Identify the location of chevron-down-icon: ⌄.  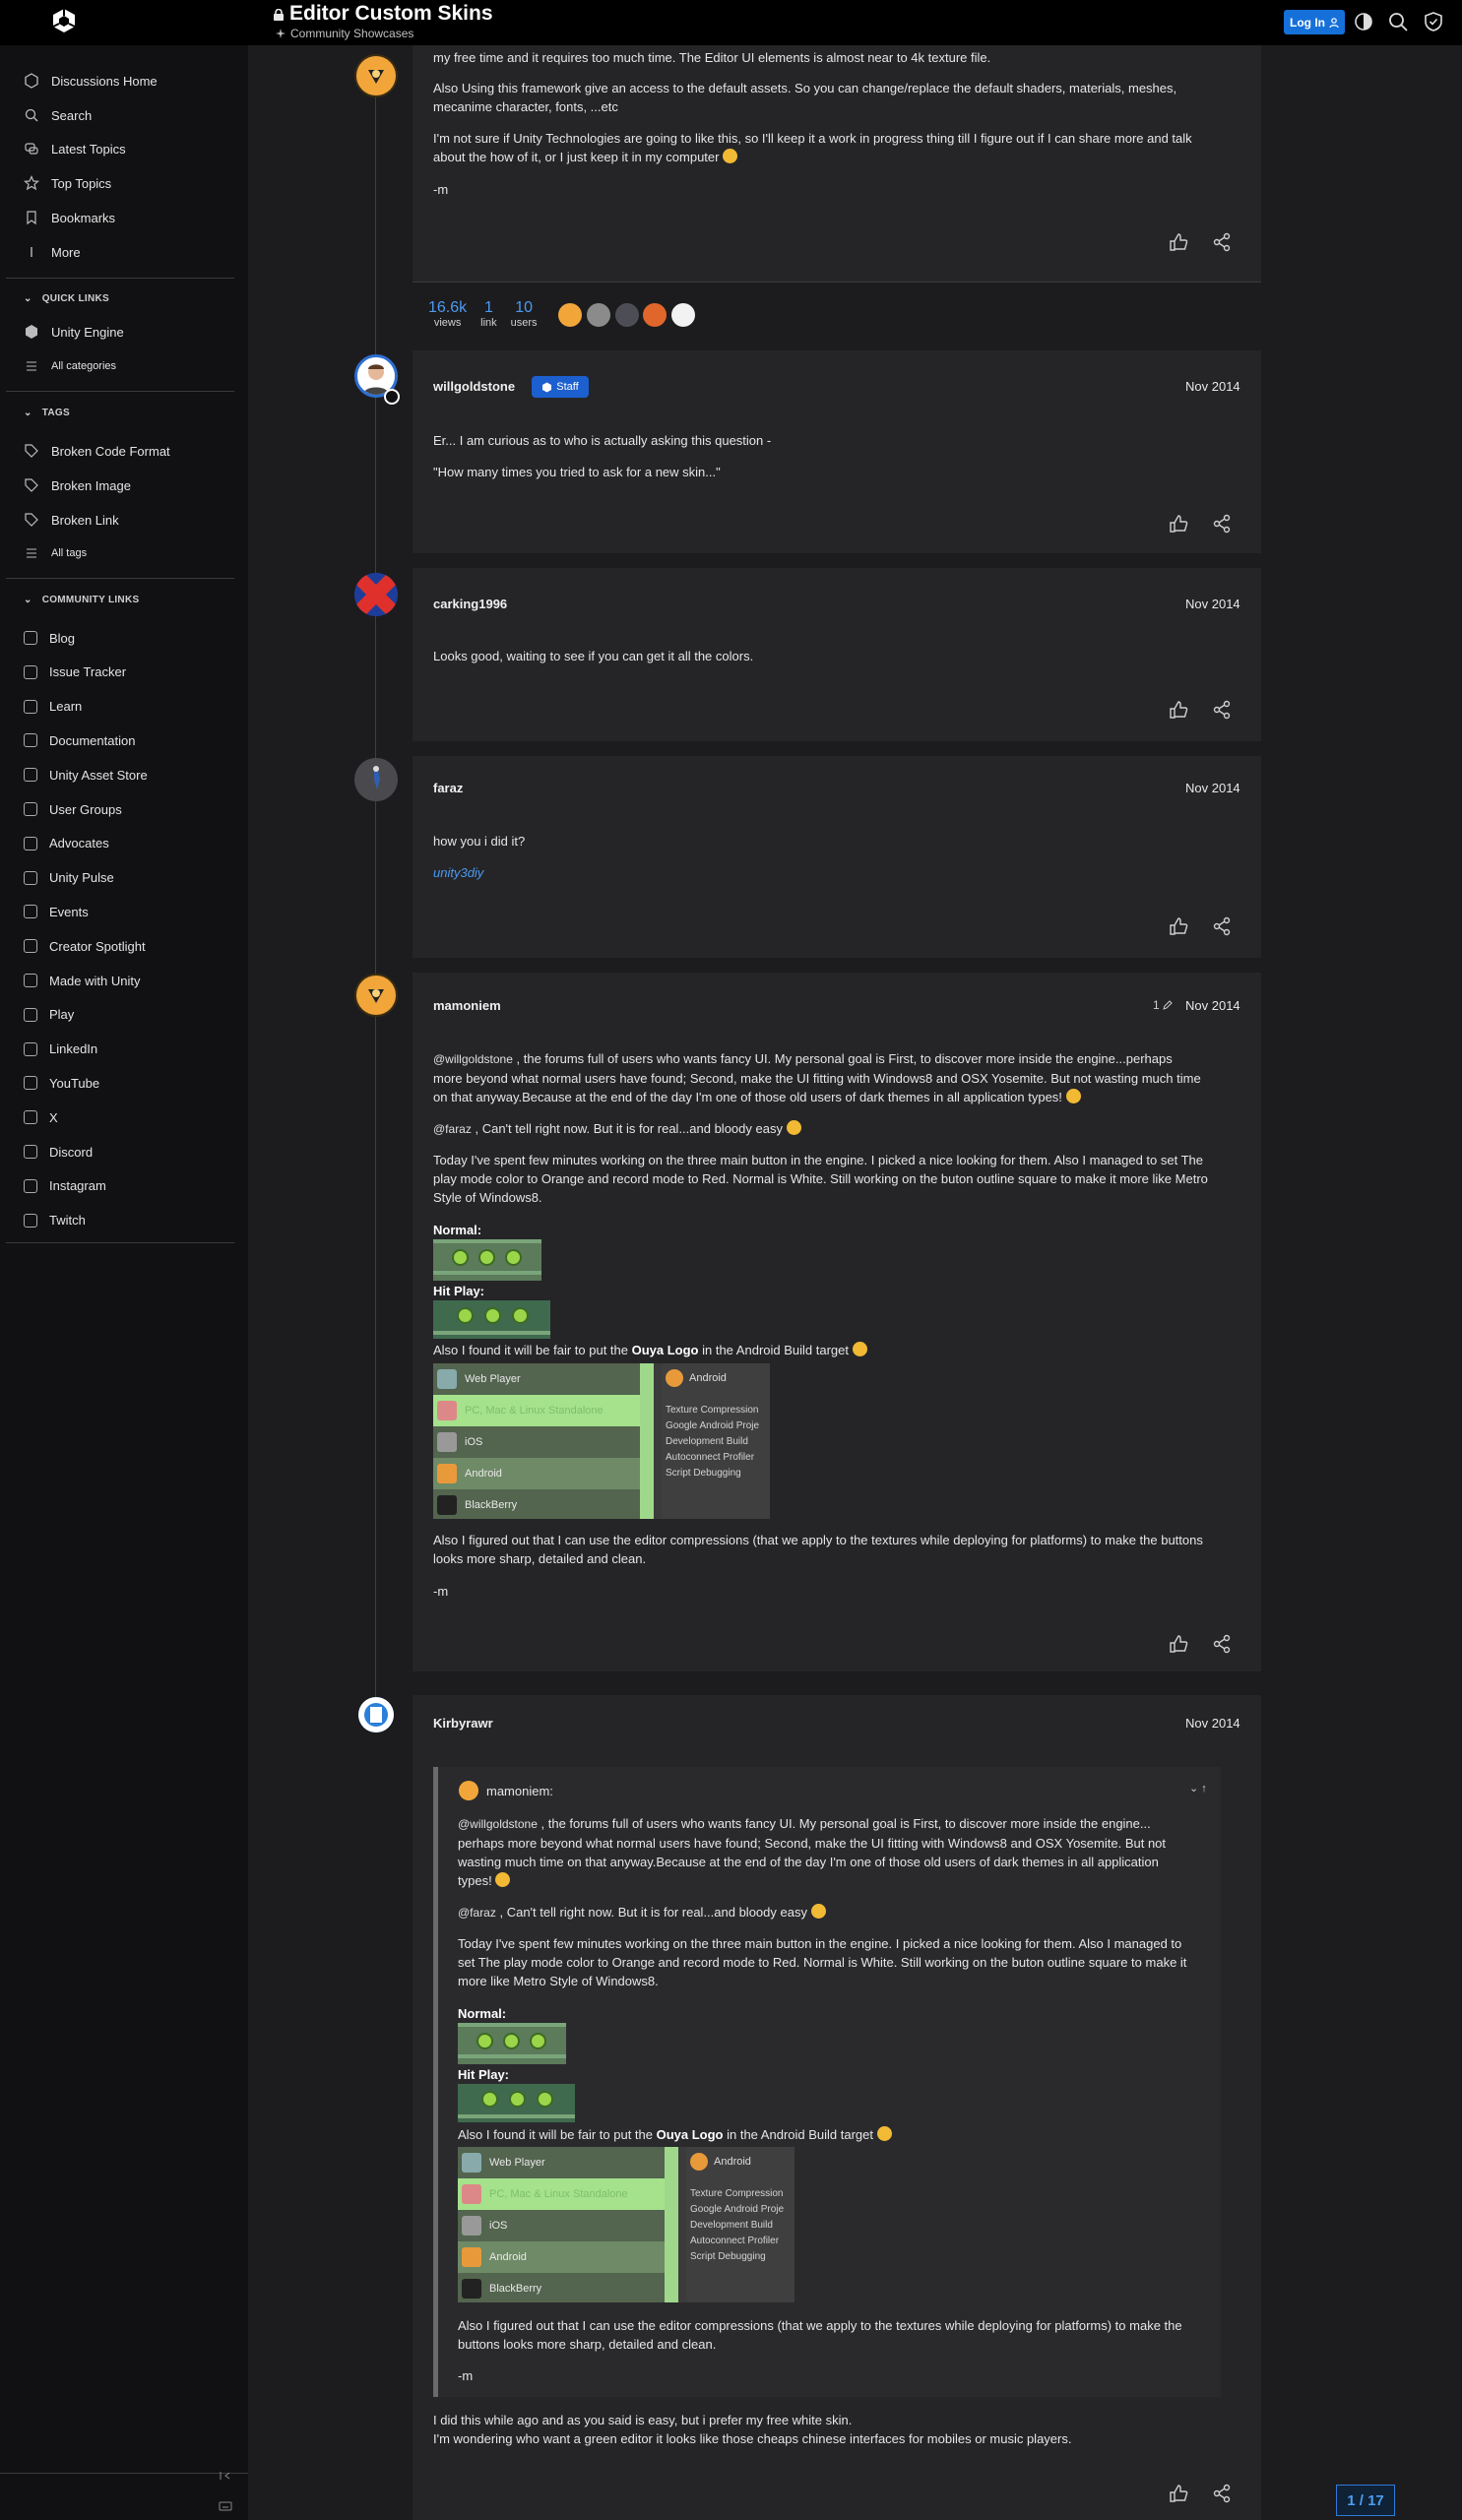
(1193, 1789).